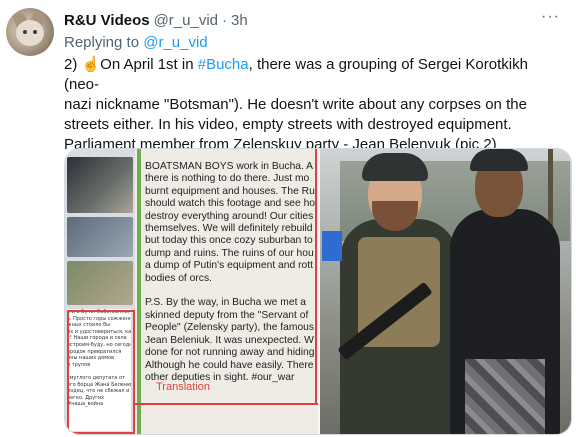 Image resolution: width=576 pixels, height=437 pixels. What do you see at coordinates (229, 266) in the screenshot?
I see `translated-text-line: a dump of Putin's equipment and rott` at bounding box center [229, 266].